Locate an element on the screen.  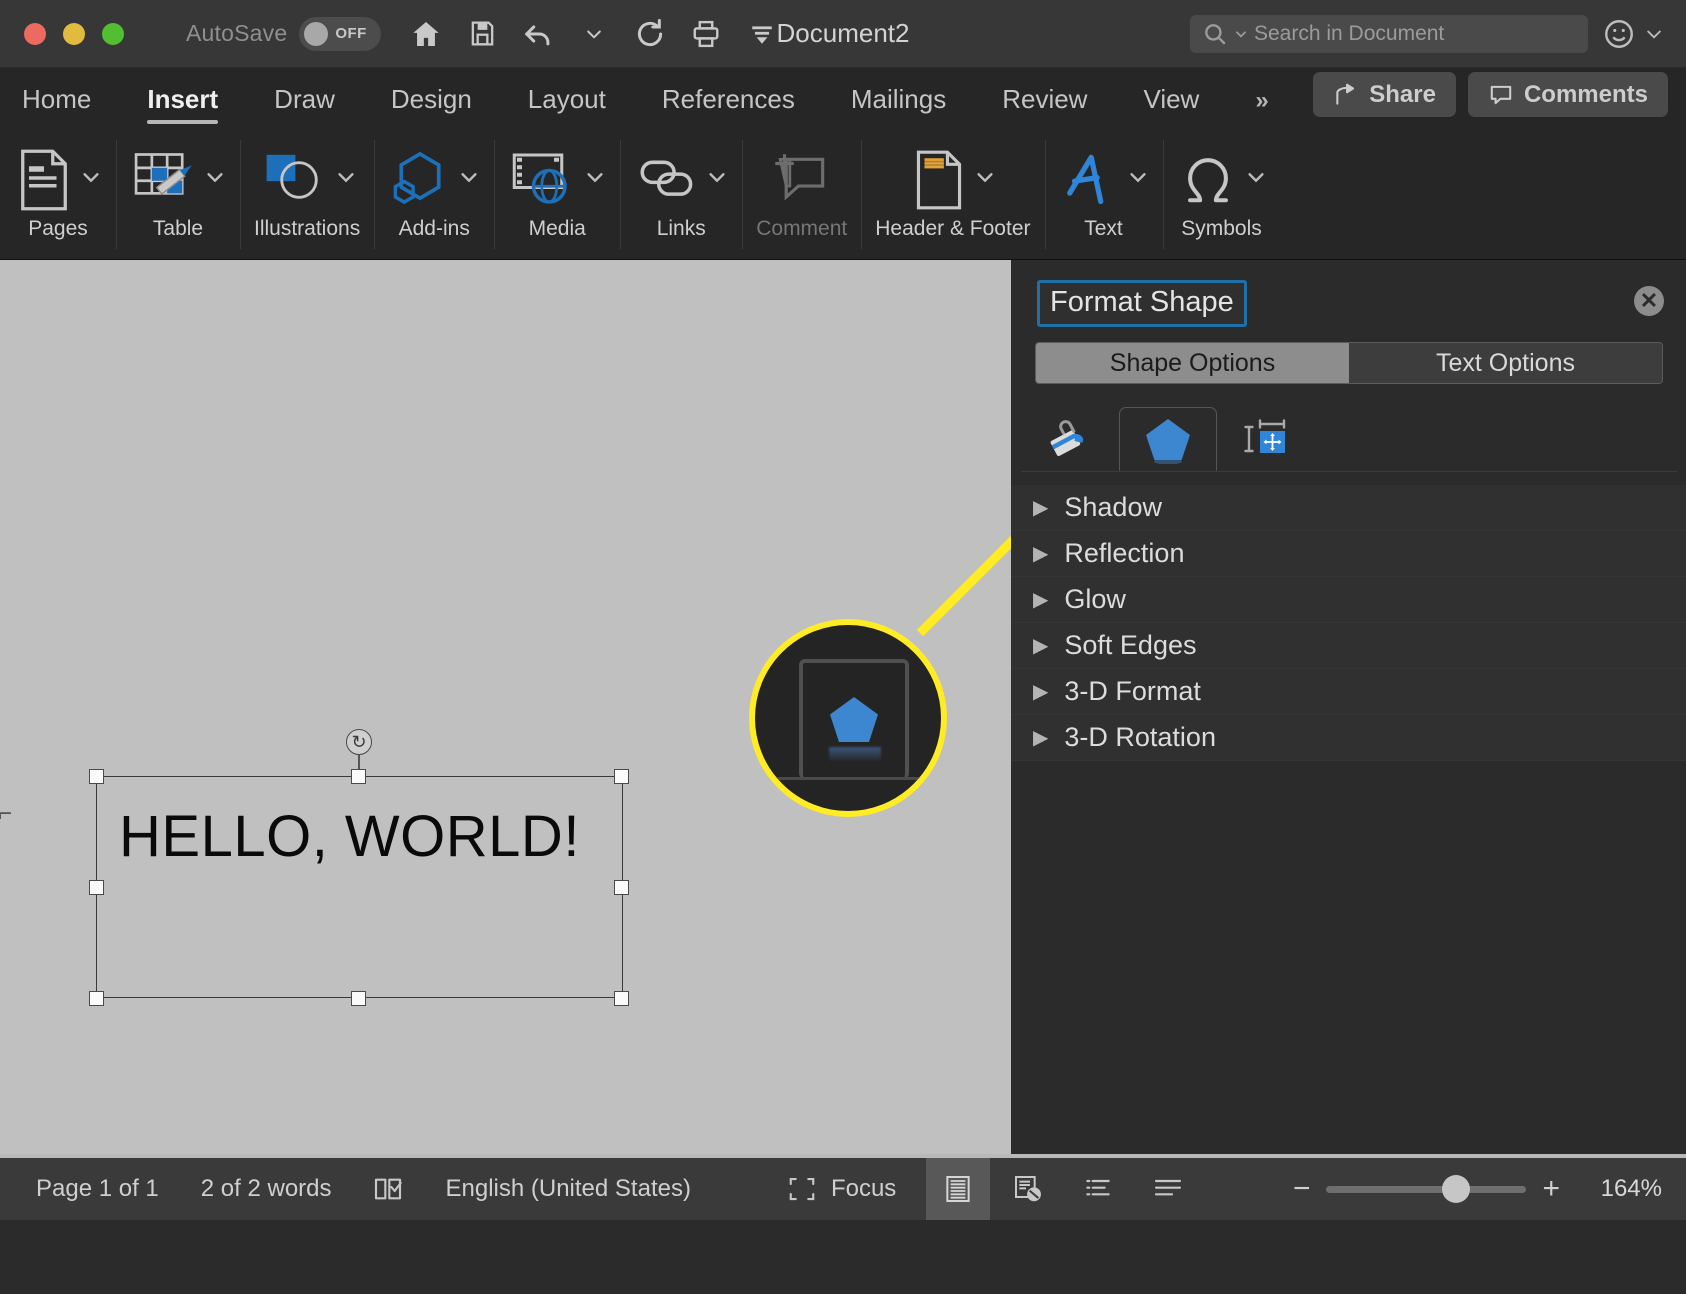
outline-view-icon is located at coordinates (1098, 1189).